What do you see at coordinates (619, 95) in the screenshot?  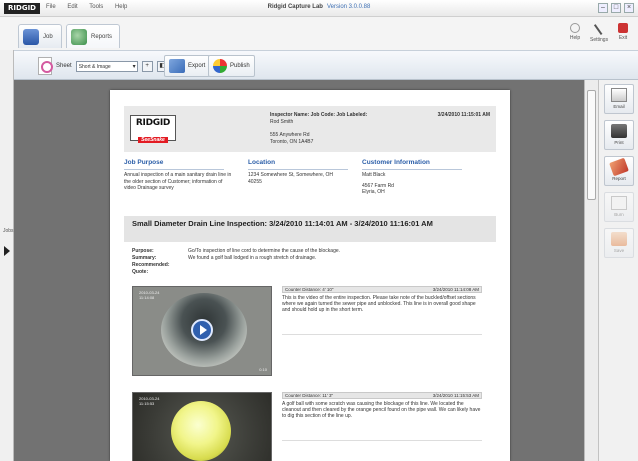 I see `email-icon` at bounding box center [619, 95].